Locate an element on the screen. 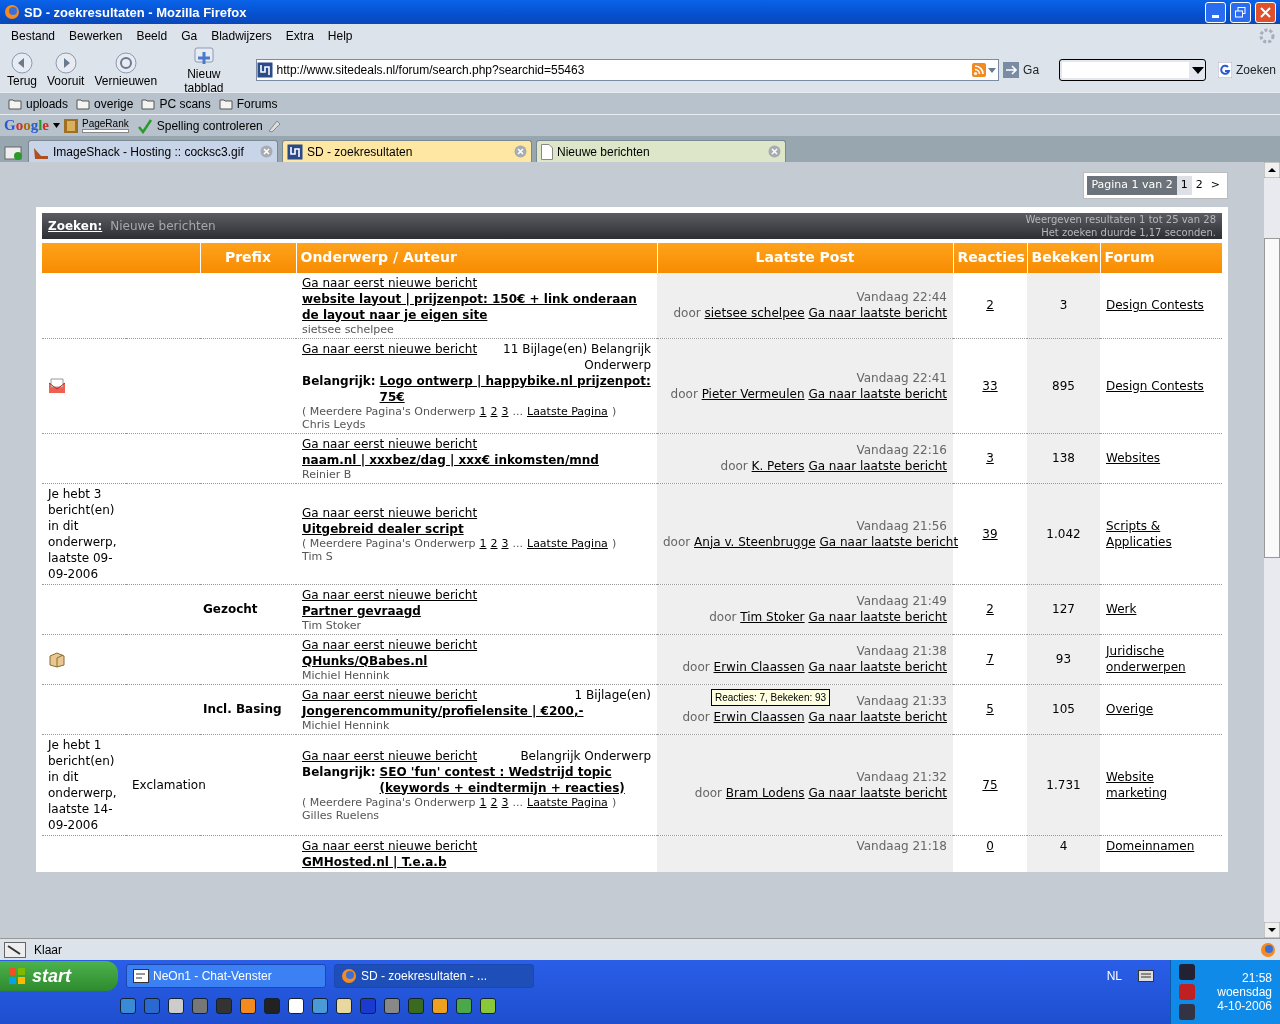  close-button is located at coordinates (1265, 12).